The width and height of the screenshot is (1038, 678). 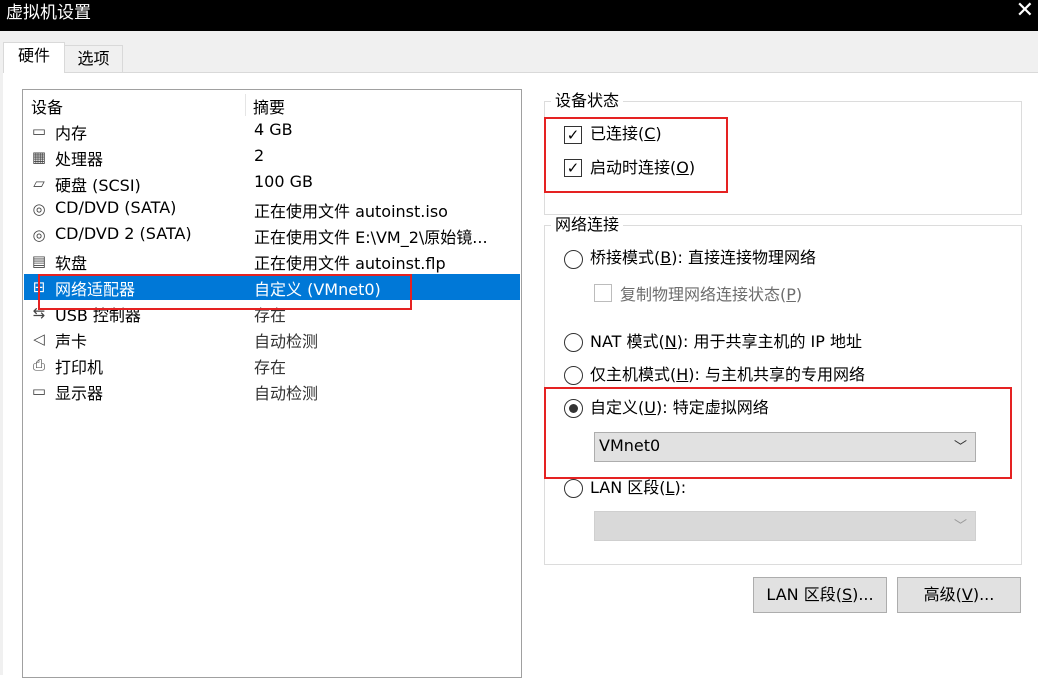 I want to click on device-row-harddisk: ▱ 硬盘 (SCSI) 100 GB, so click(x=272, y=183).